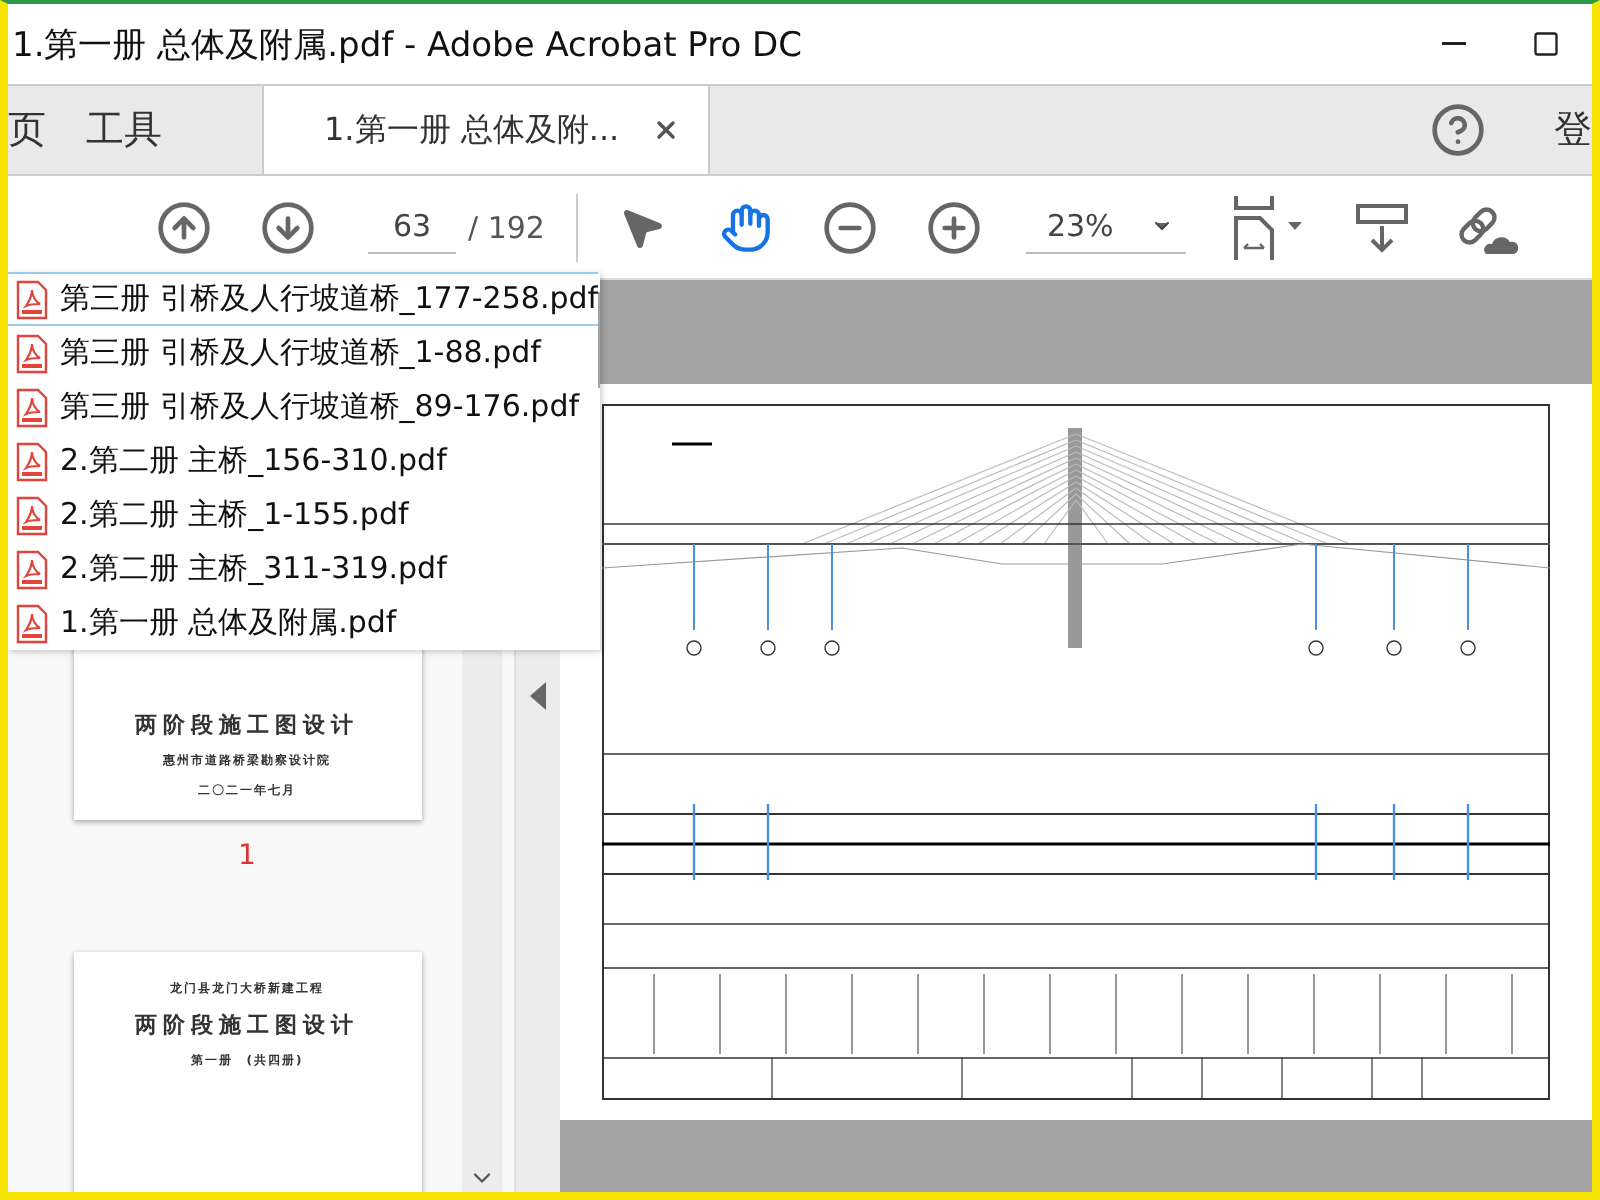 The height and width of the screenshot is (1200, 1600). Describe the element at coordinates (1546, 44) in the screenshot. I see `maximize-icon` at that location.